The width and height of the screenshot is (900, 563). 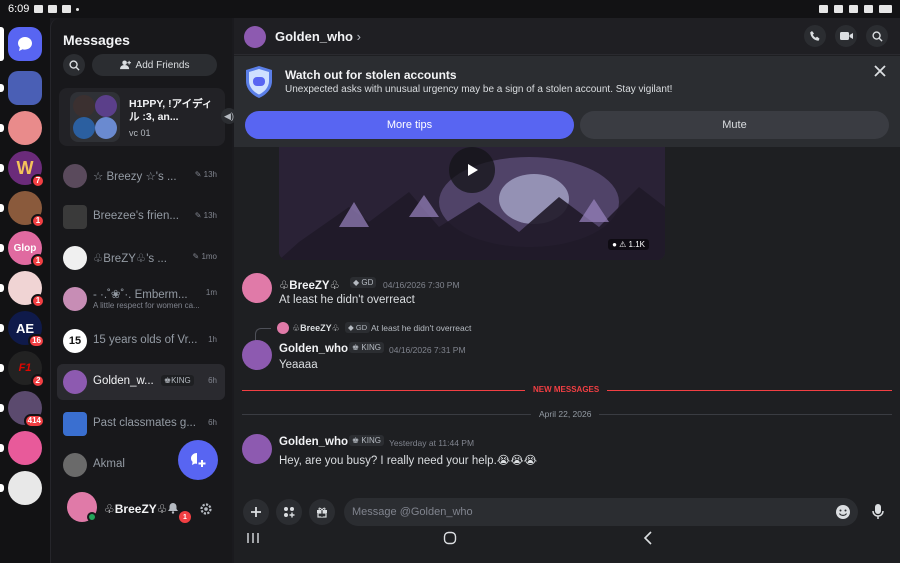 I want to click on back-button, so click(x=648, y=538).